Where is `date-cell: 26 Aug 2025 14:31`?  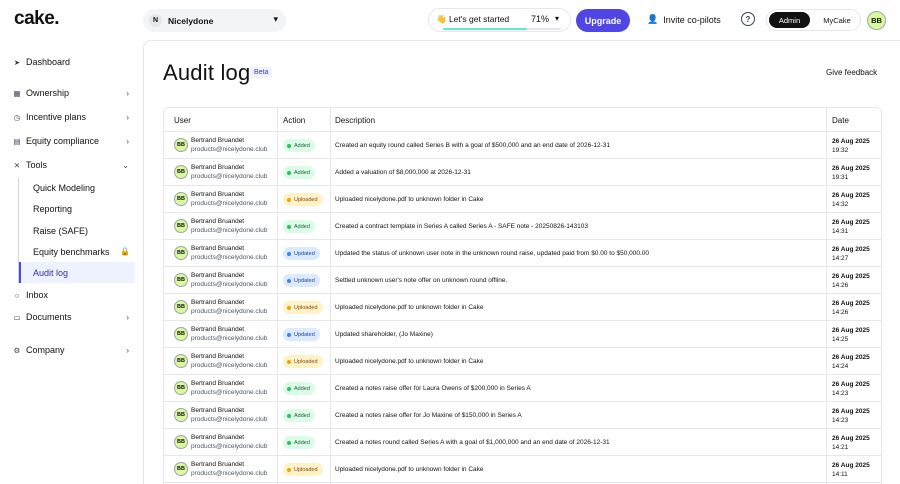
date-cell: 26 Aug 2025 14:31 is located at coordinates (851, 227).